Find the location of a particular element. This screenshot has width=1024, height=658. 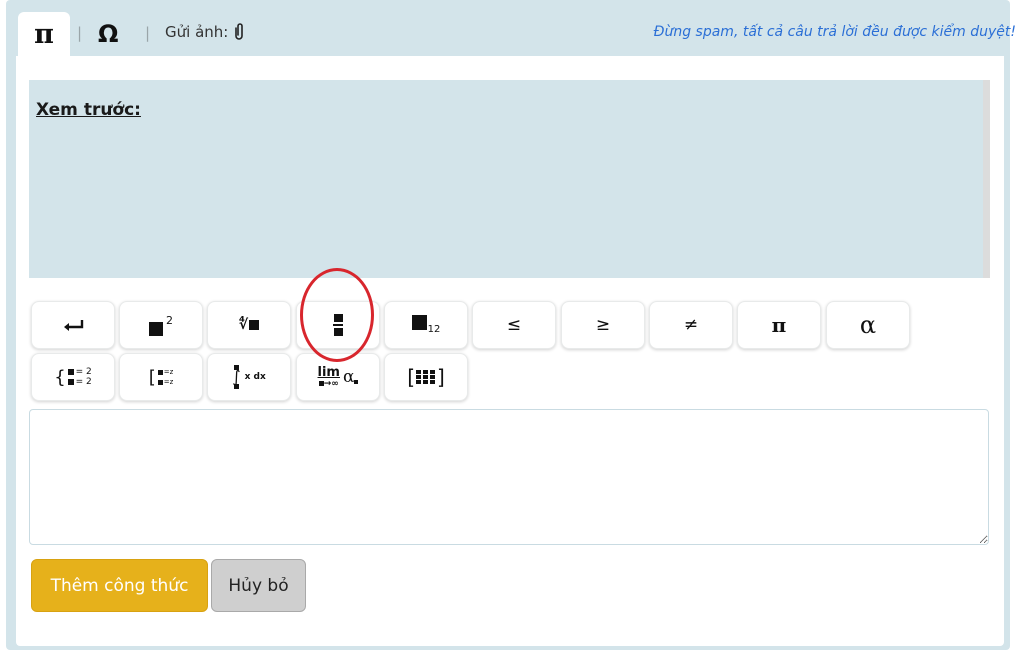

superscript-icon: 2 is located at coordinates (161, 325).